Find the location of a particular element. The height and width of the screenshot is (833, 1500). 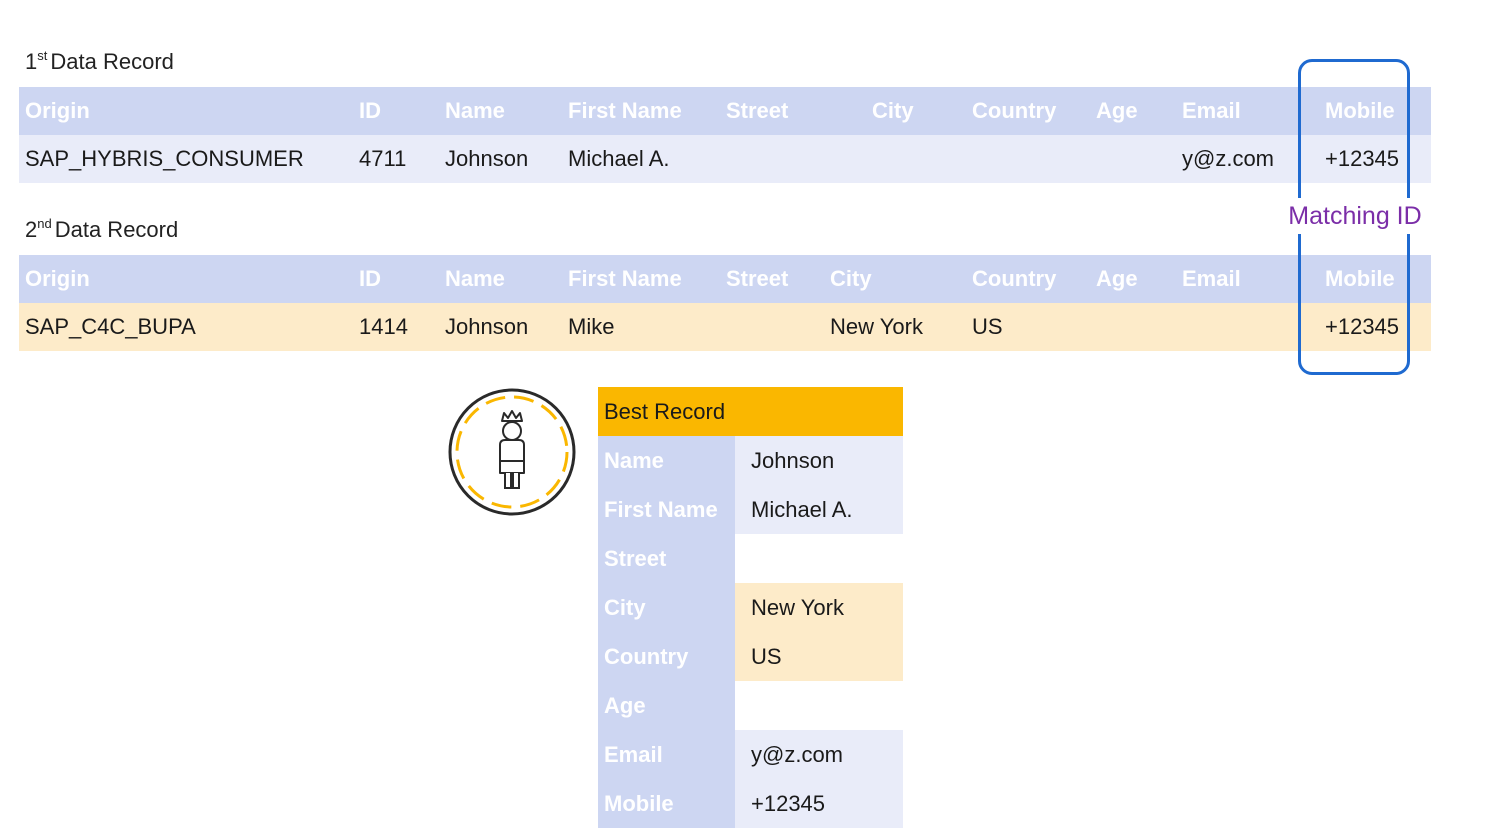

record2-caption-text: Data Record is located at coordinates (116, 229).